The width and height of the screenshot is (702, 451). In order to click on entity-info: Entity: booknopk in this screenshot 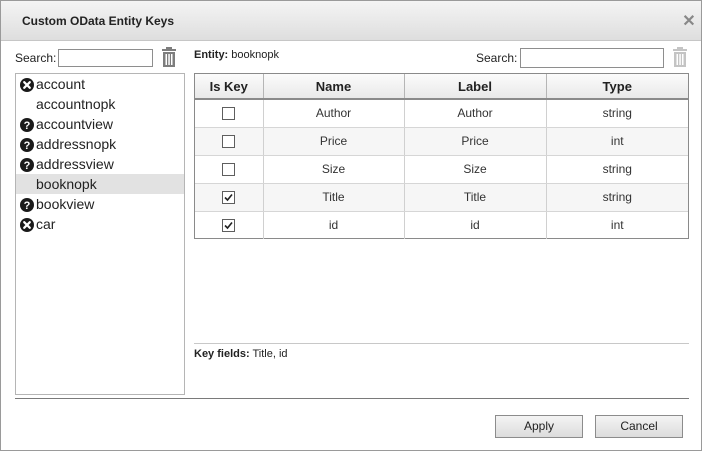, I will do `click(236, 55)`.